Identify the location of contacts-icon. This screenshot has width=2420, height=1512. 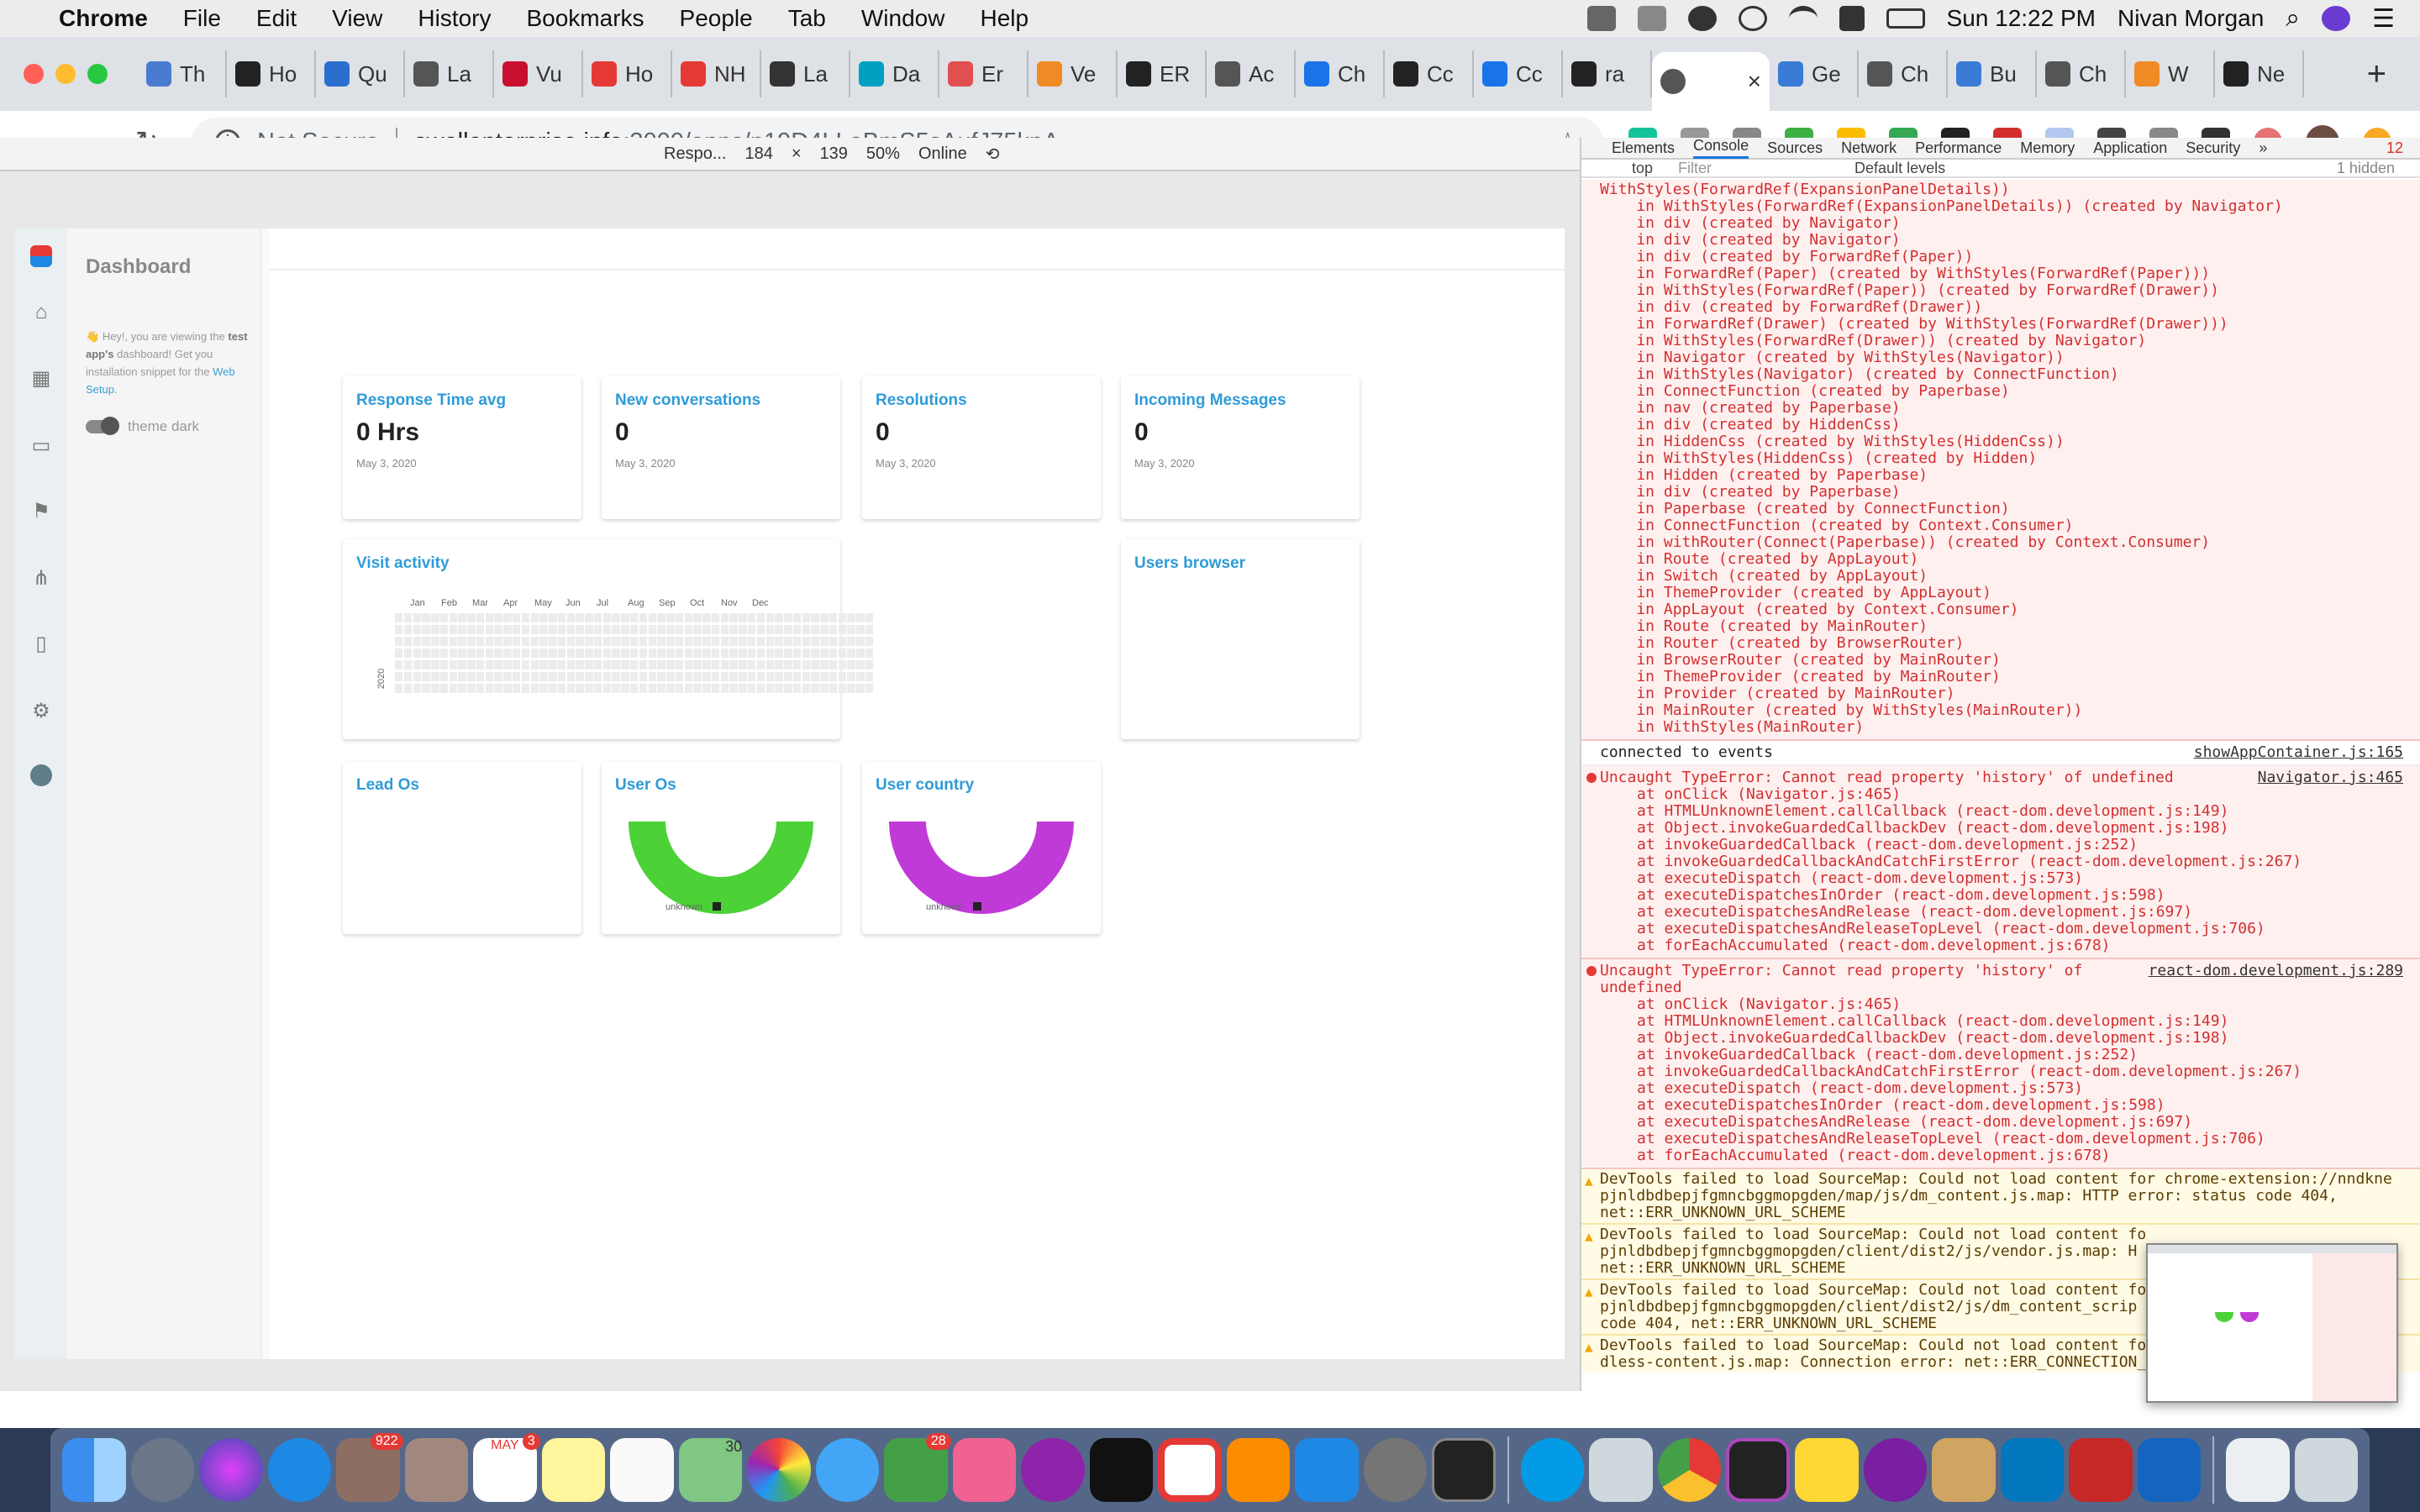
(436, 1470).